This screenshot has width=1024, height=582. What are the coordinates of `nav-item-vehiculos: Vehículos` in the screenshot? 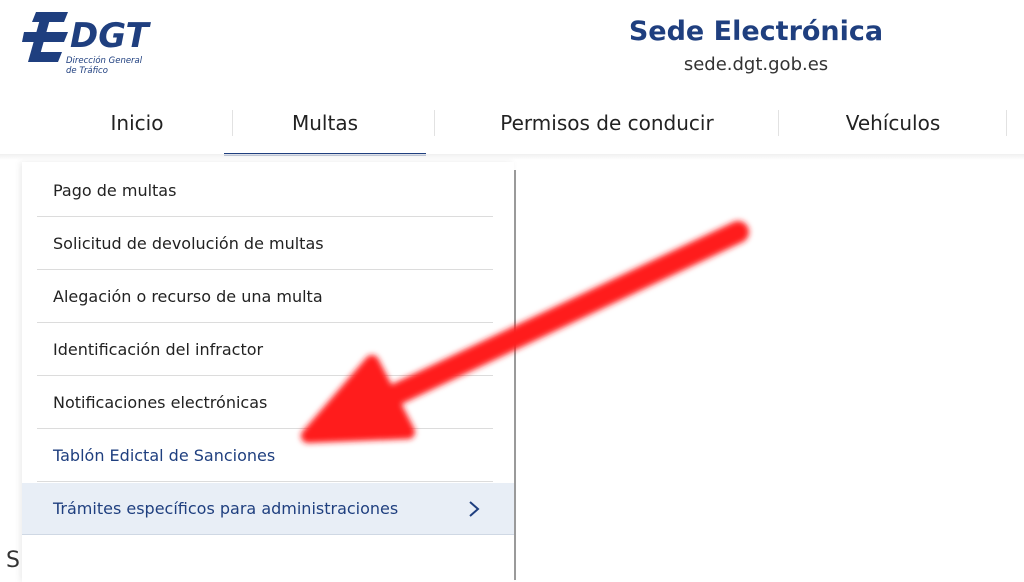 It's located at (893, 124).